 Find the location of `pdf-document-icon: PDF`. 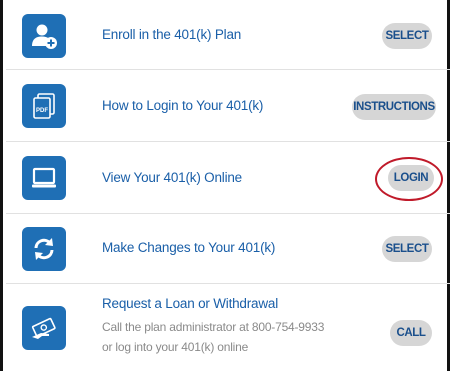

pdf-document-icon: PDF is located at coordinates (44, 106).